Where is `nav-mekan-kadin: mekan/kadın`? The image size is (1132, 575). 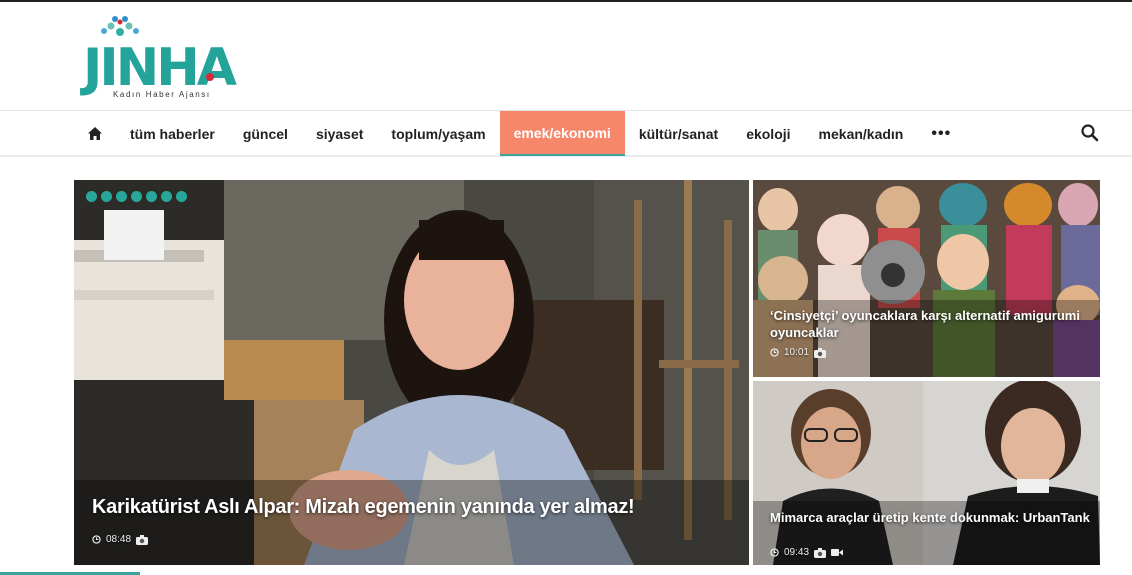
nav-mekan-kadin: mekan/kadın is located at coordinates (861, 133).